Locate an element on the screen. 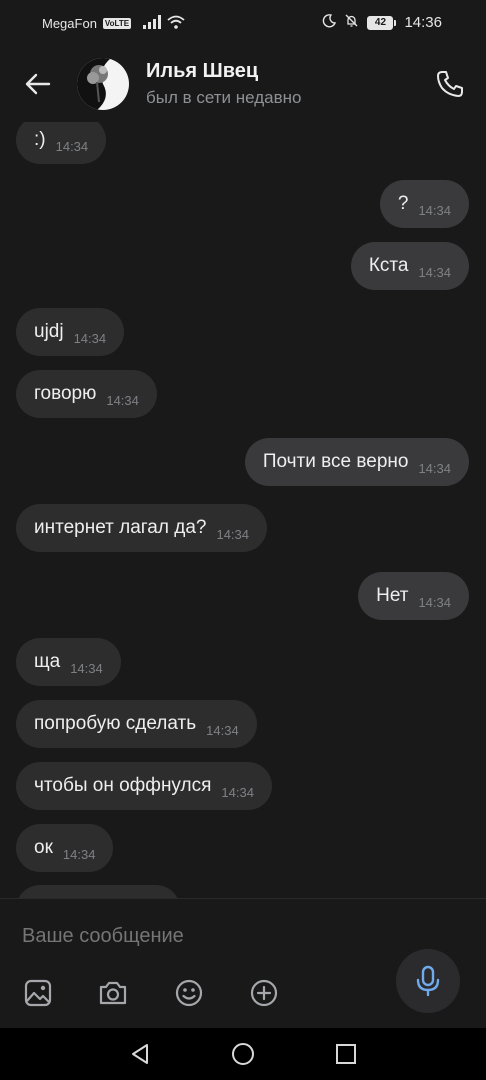 The image size is (486, 1080). nav-recents-button is located at coordinates (346, 1054).